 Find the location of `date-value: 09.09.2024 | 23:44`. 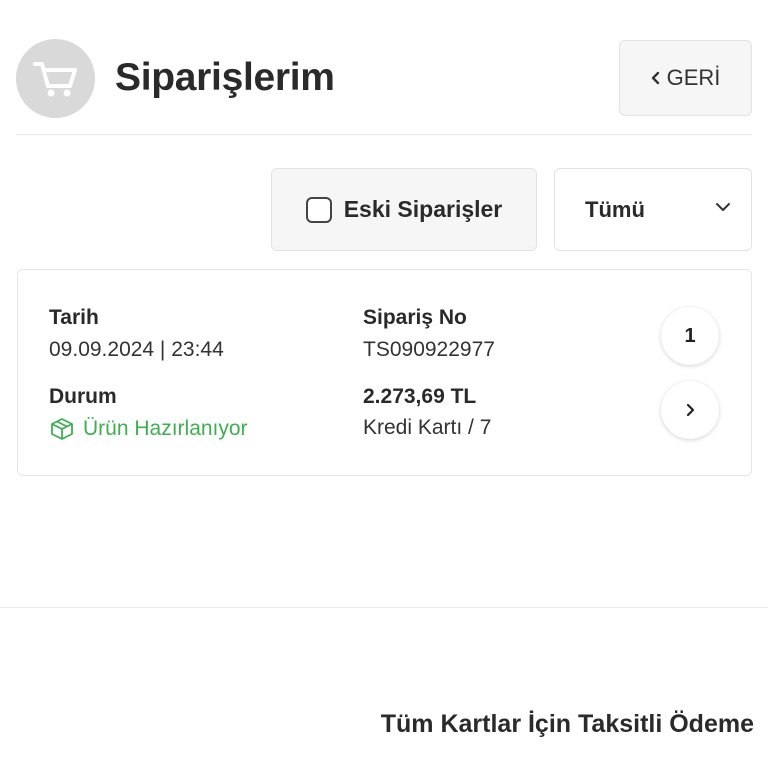

date-value: 09.09.2024 | 23:44 is located at coordinates (136, 349).